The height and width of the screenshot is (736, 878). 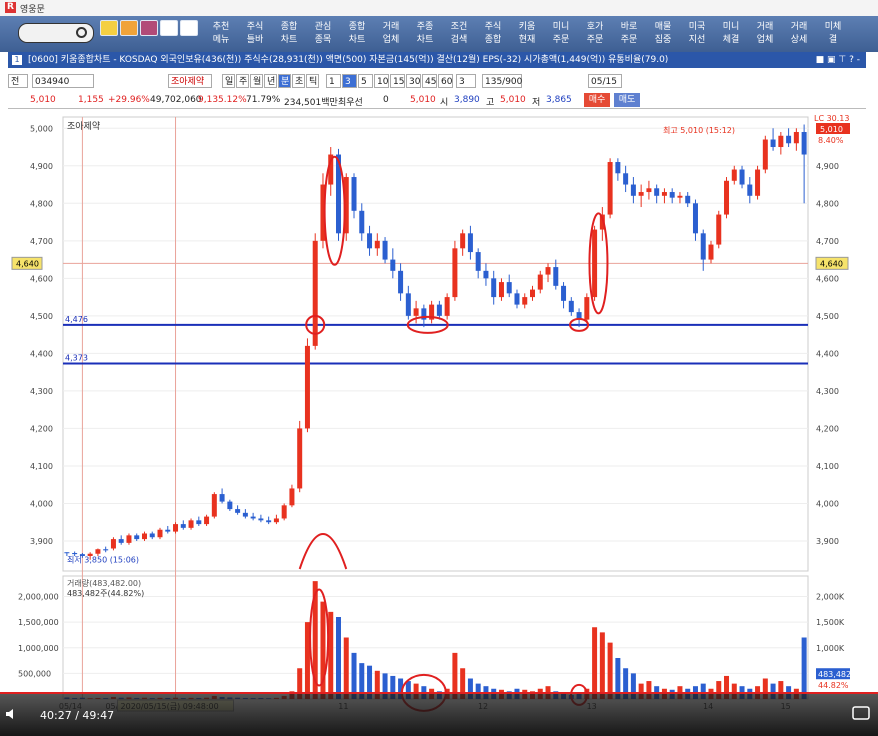 I want to click on period-button: 틱, so click(x=312, y=81).